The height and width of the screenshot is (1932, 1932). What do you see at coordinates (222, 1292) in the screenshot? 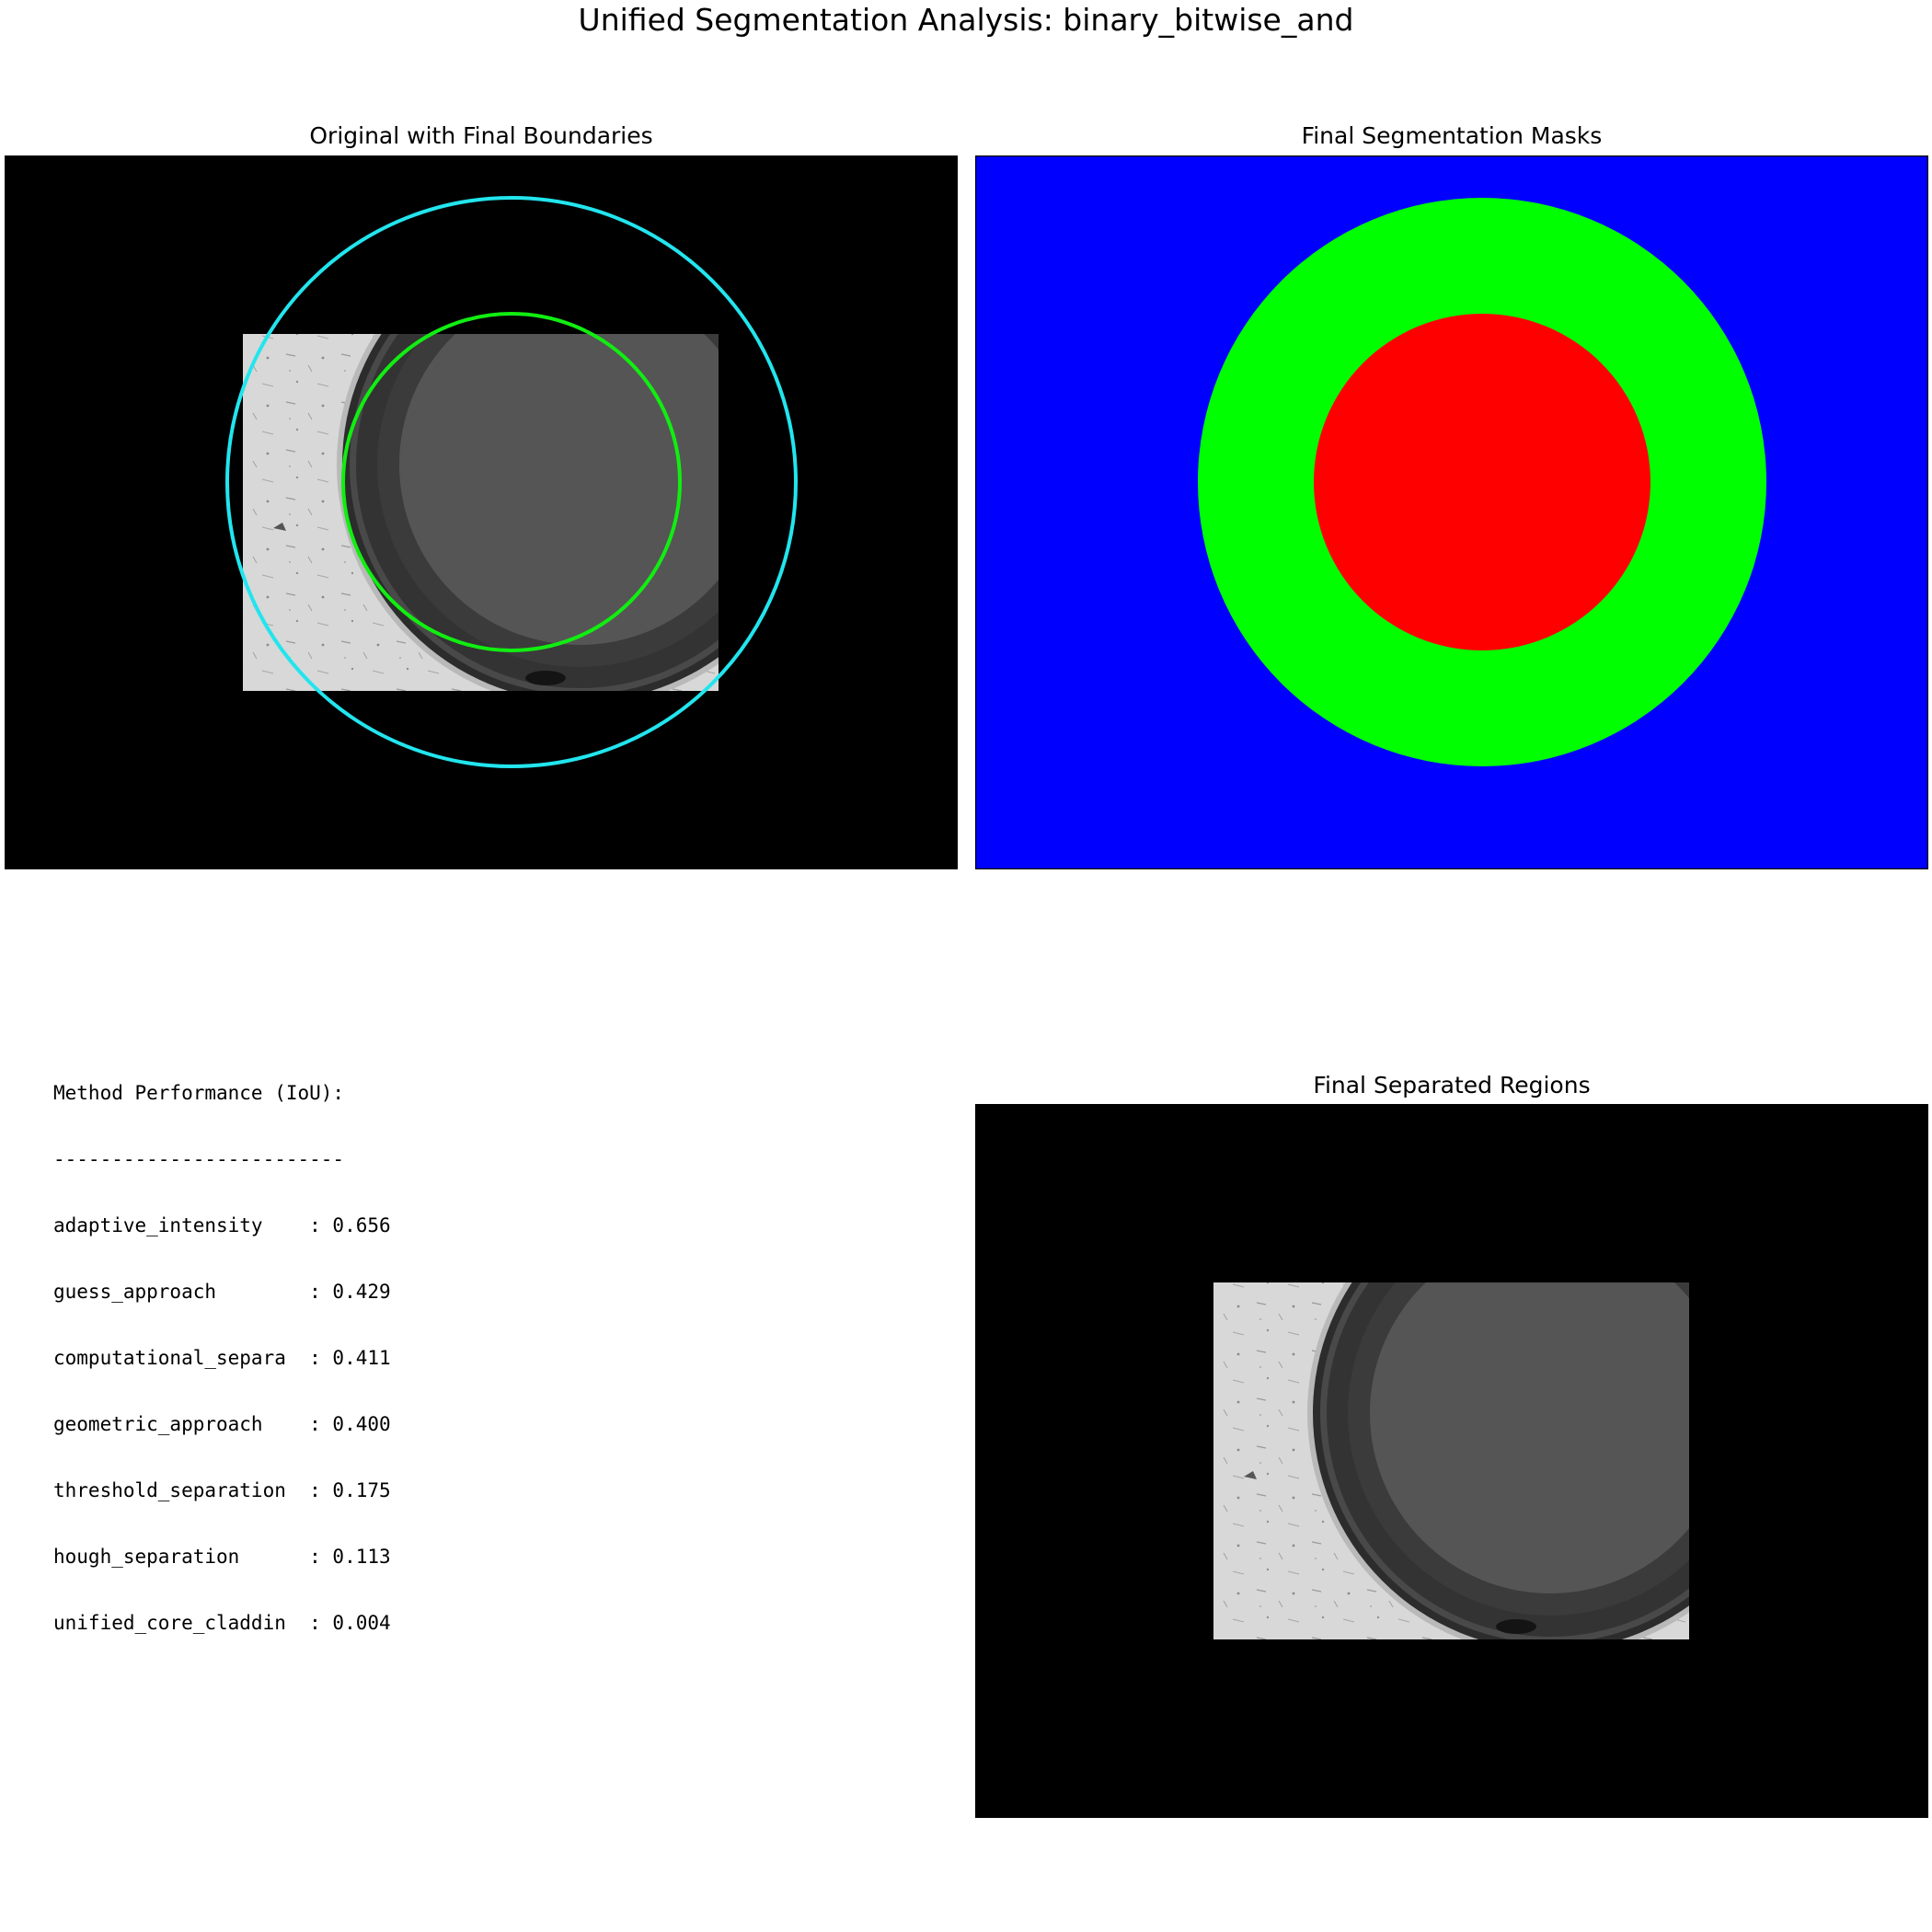
I see `performance-row: guess_approach : 0.429` at bounding box center [222, 1292].